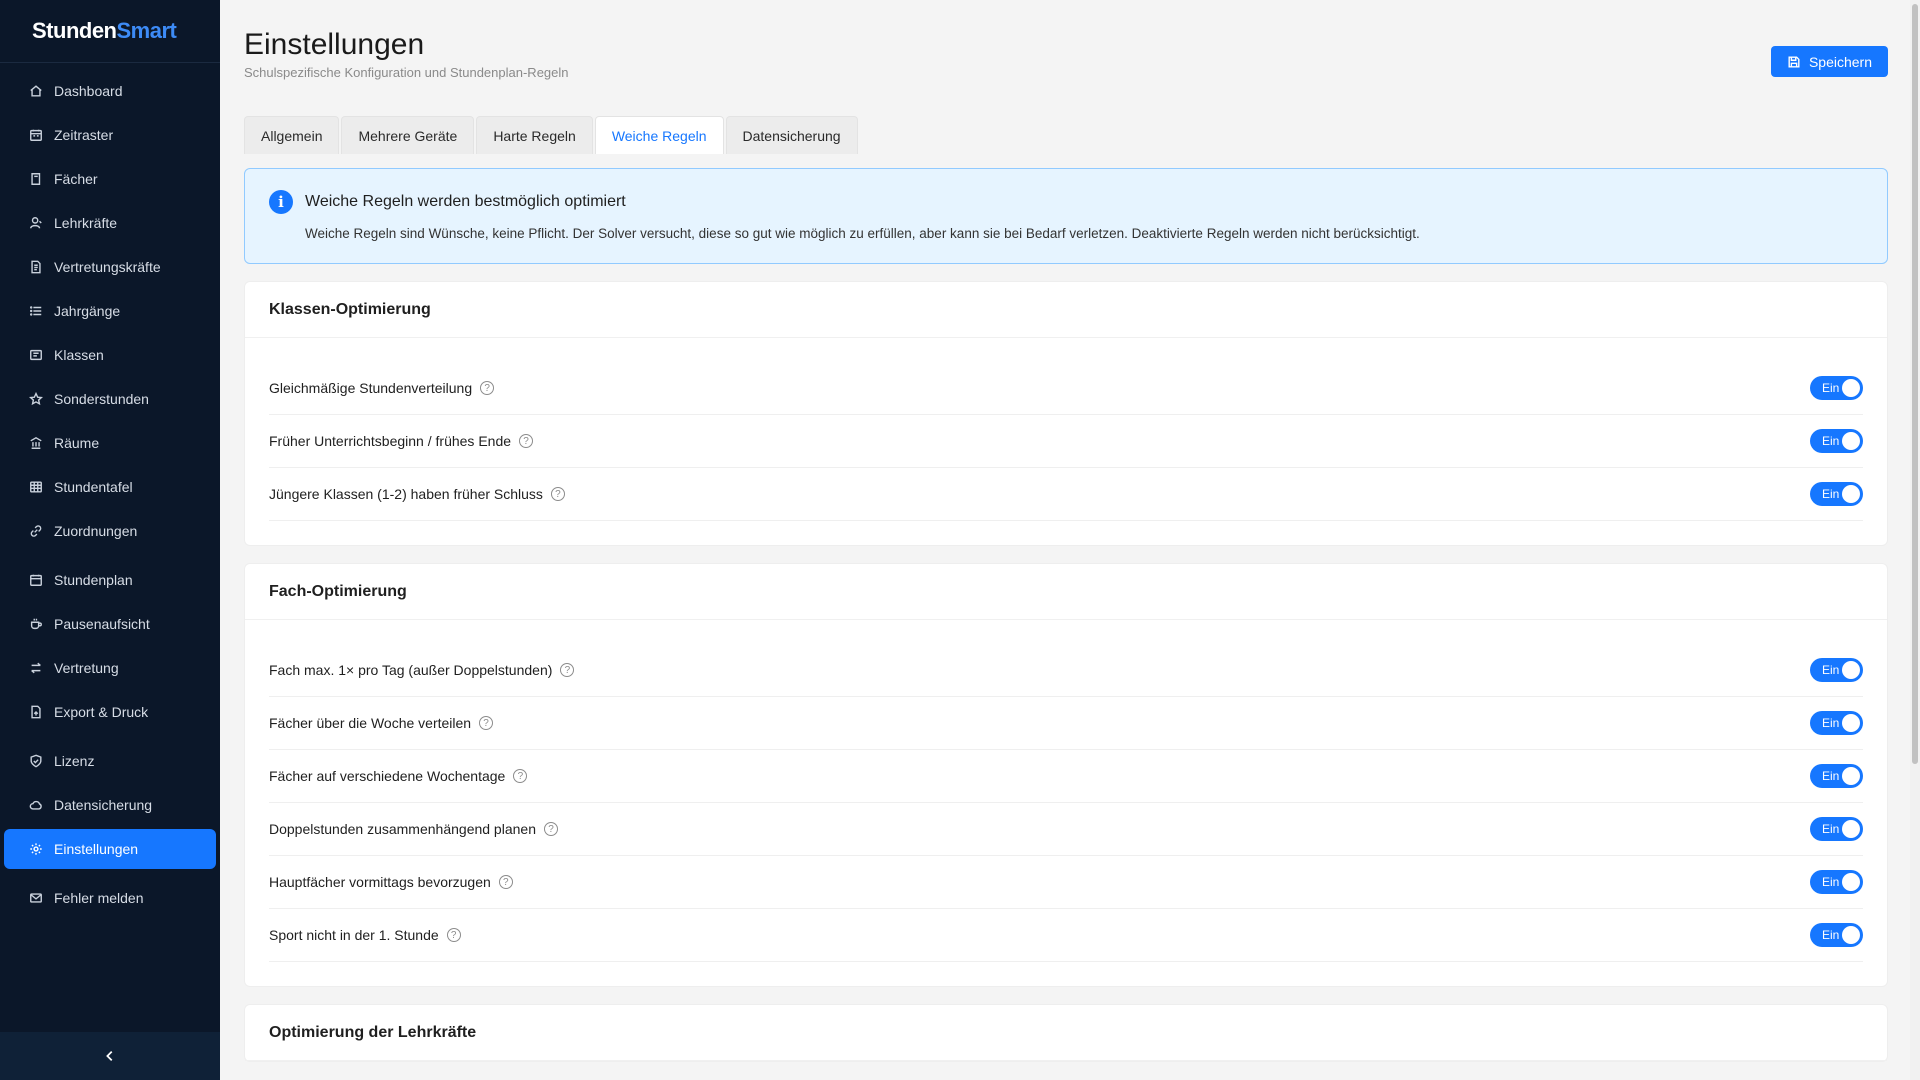 The width and height of the screenshot is (1920, 1080). I want to click on gear-icon, so click(36, 849).